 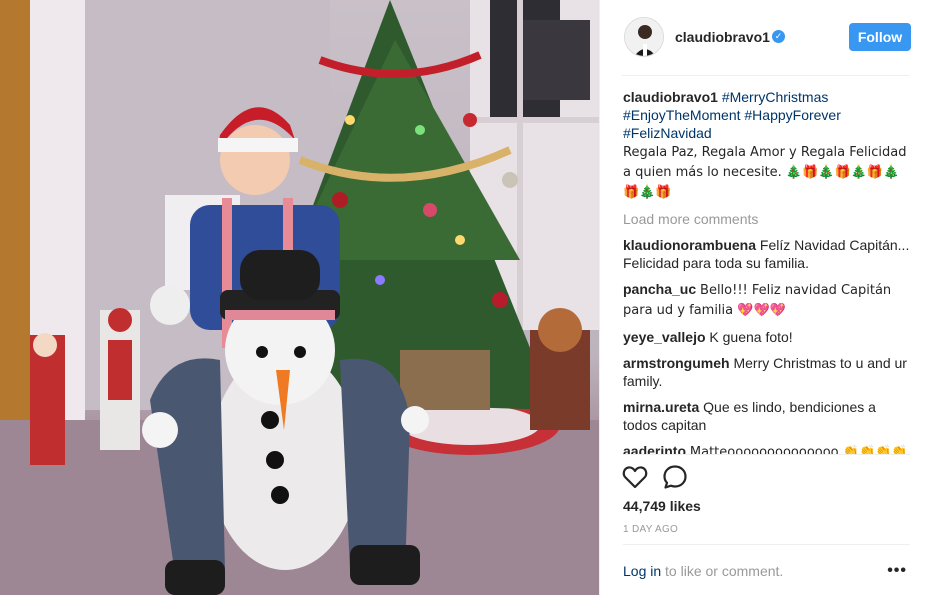 I want to click on follow-button: Follow, so click(x=880, y=37).